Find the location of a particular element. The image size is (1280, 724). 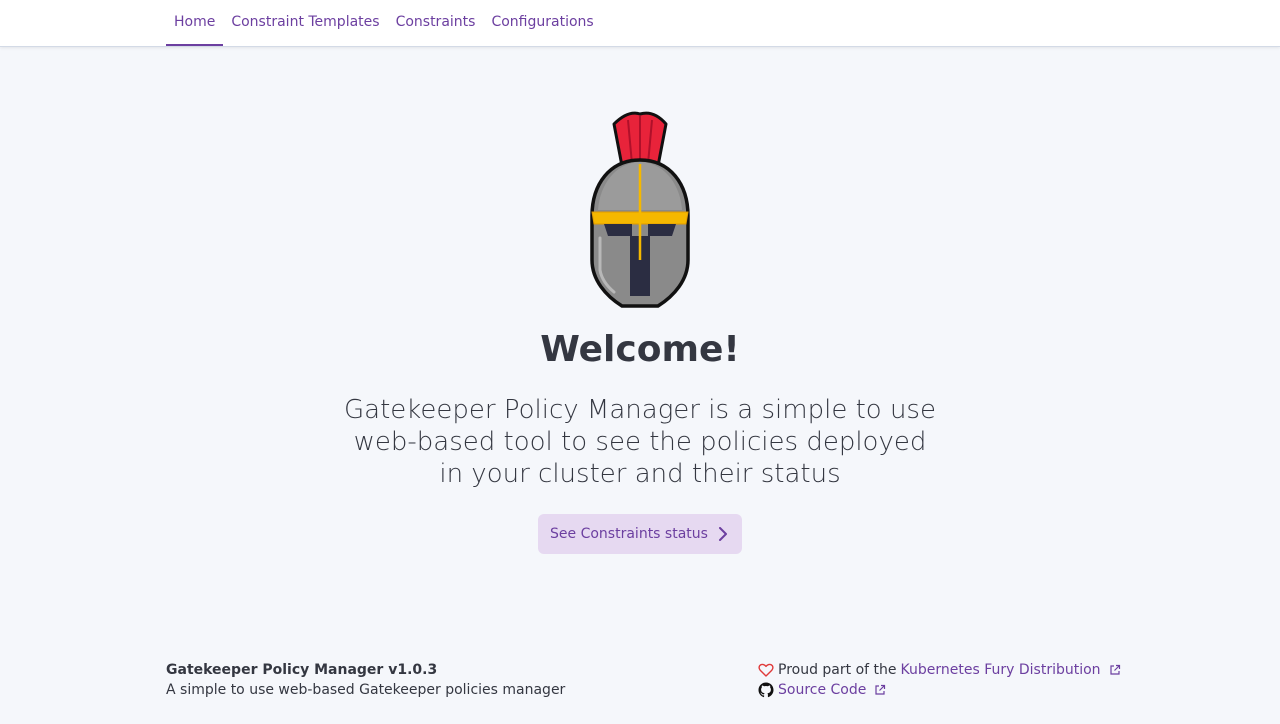

footer-title: Gatekeeper Policy Manager v1.0.3 is located at coordinates (302, 670).